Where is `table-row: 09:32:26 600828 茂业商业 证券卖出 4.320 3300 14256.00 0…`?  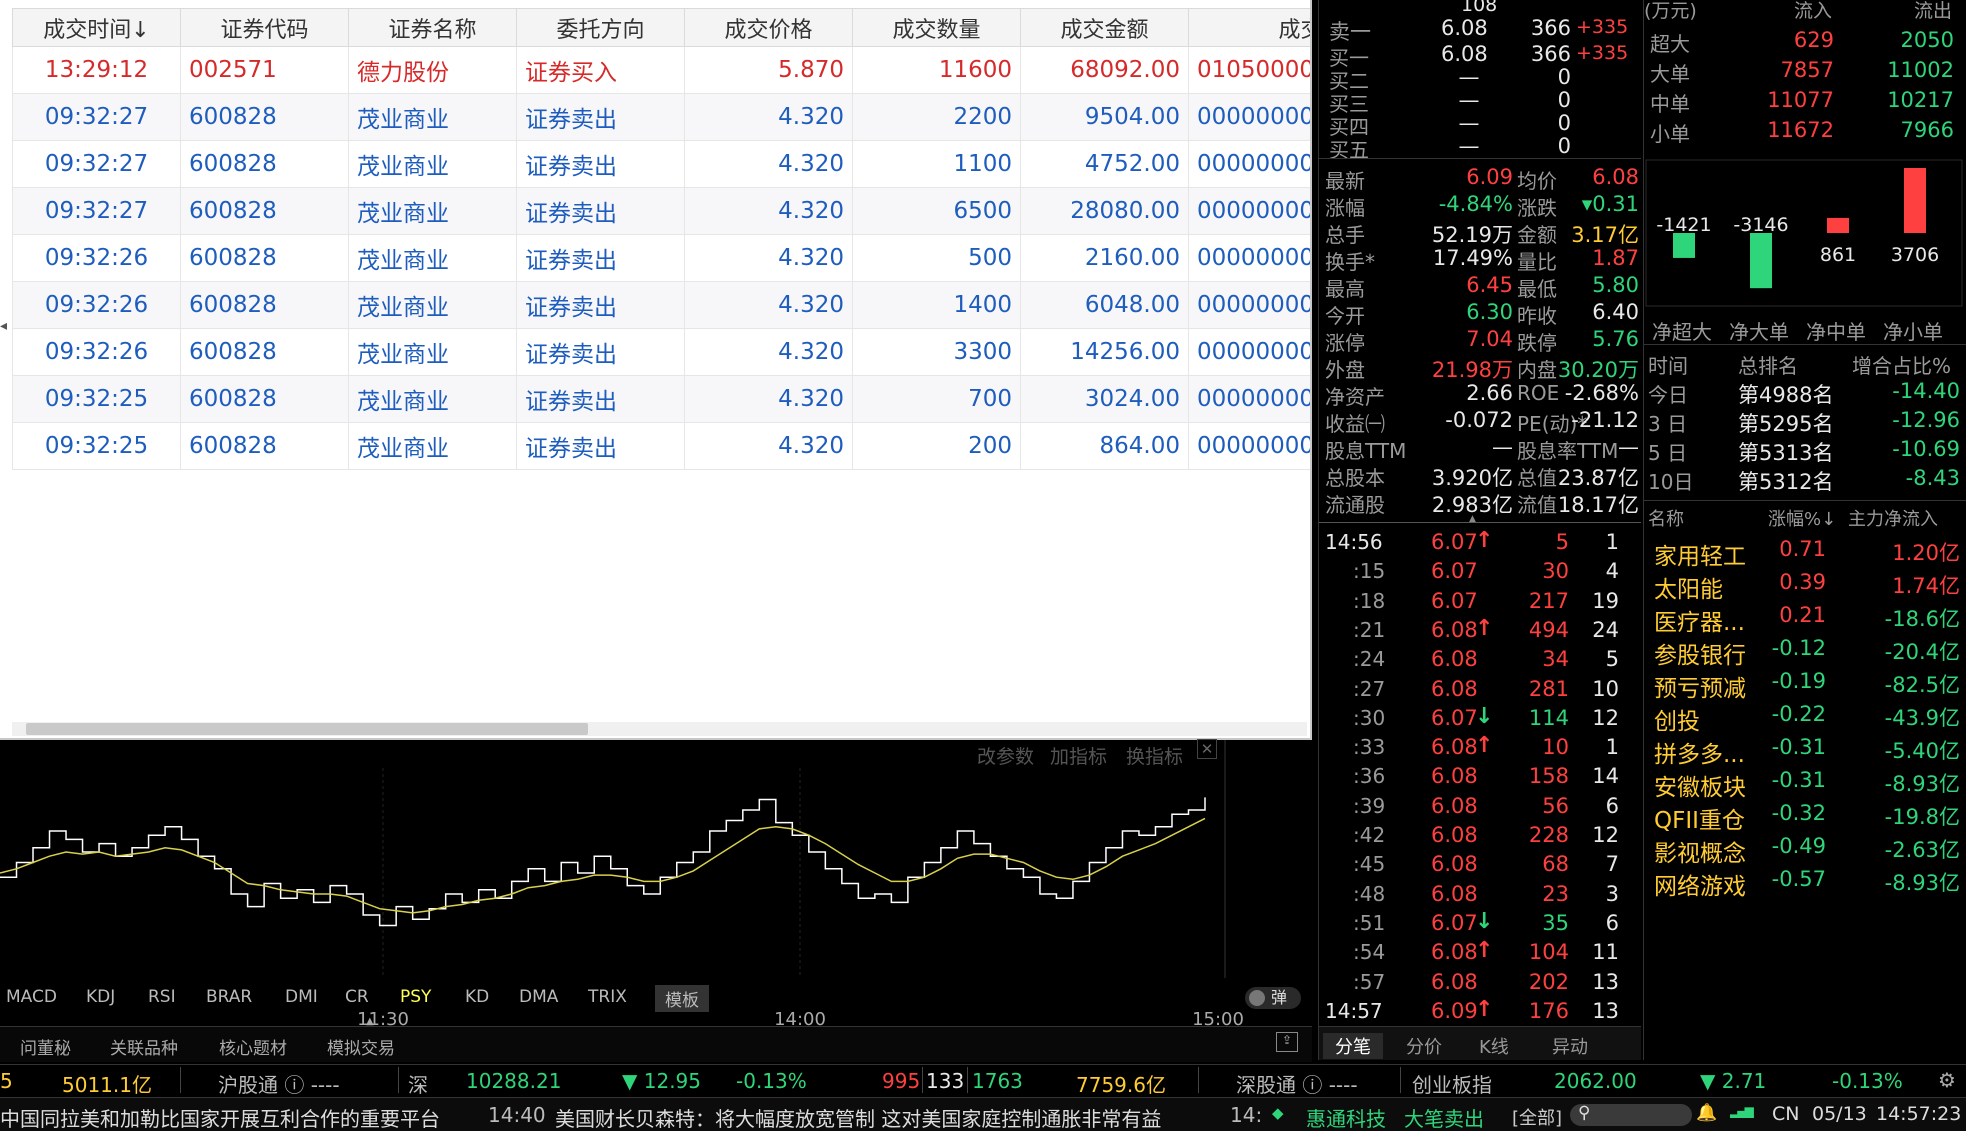 table-row: 09:32:26 600828 茂业商业 证券卖出 4.320 3300 14256.00 0… is located at coordinates (661, 352).